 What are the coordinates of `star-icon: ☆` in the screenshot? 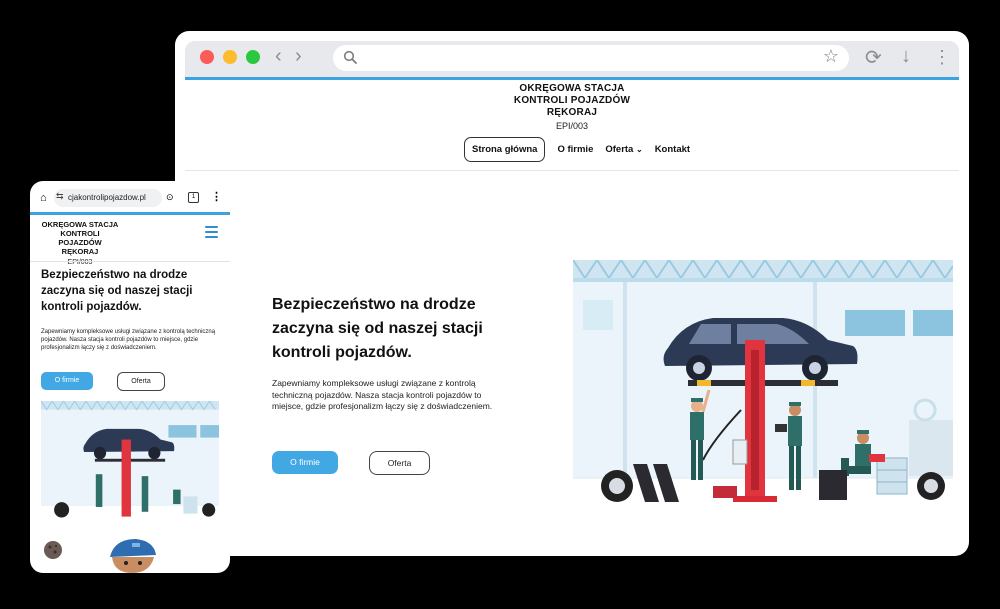 It's located at (831, 56).